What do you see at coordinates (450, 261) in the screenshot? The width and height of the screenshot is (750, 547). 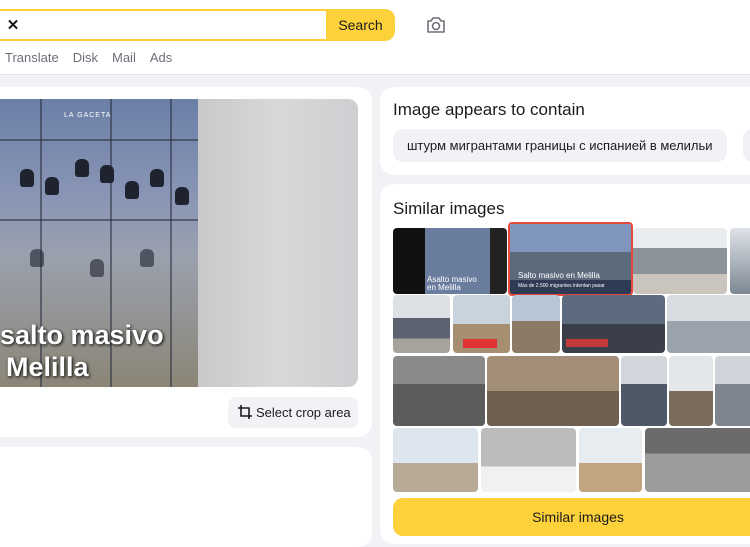 I see `similar-thumb: Asalto masivo en Melilla` at bounding box center [450, 261].